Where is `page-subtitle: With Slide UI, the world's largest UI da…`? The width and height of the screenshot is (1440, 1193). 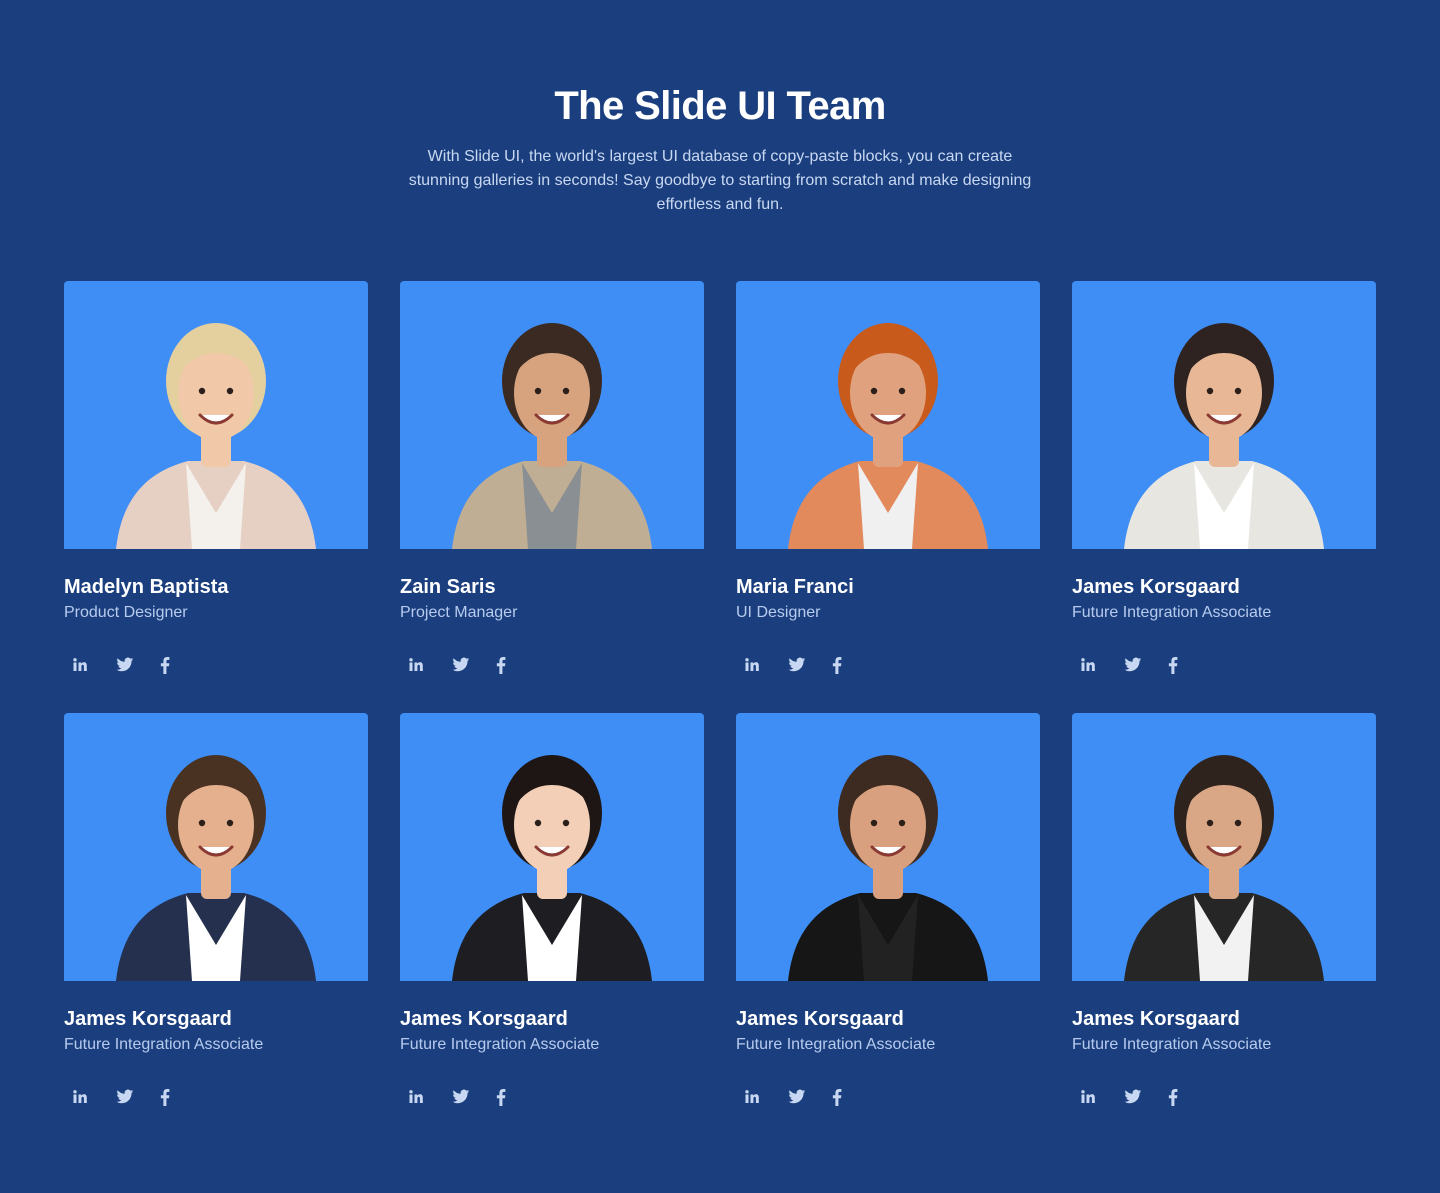 page-subtitle: With Slide UI, the world's largest UI da… is located at coordinates (720, 180).